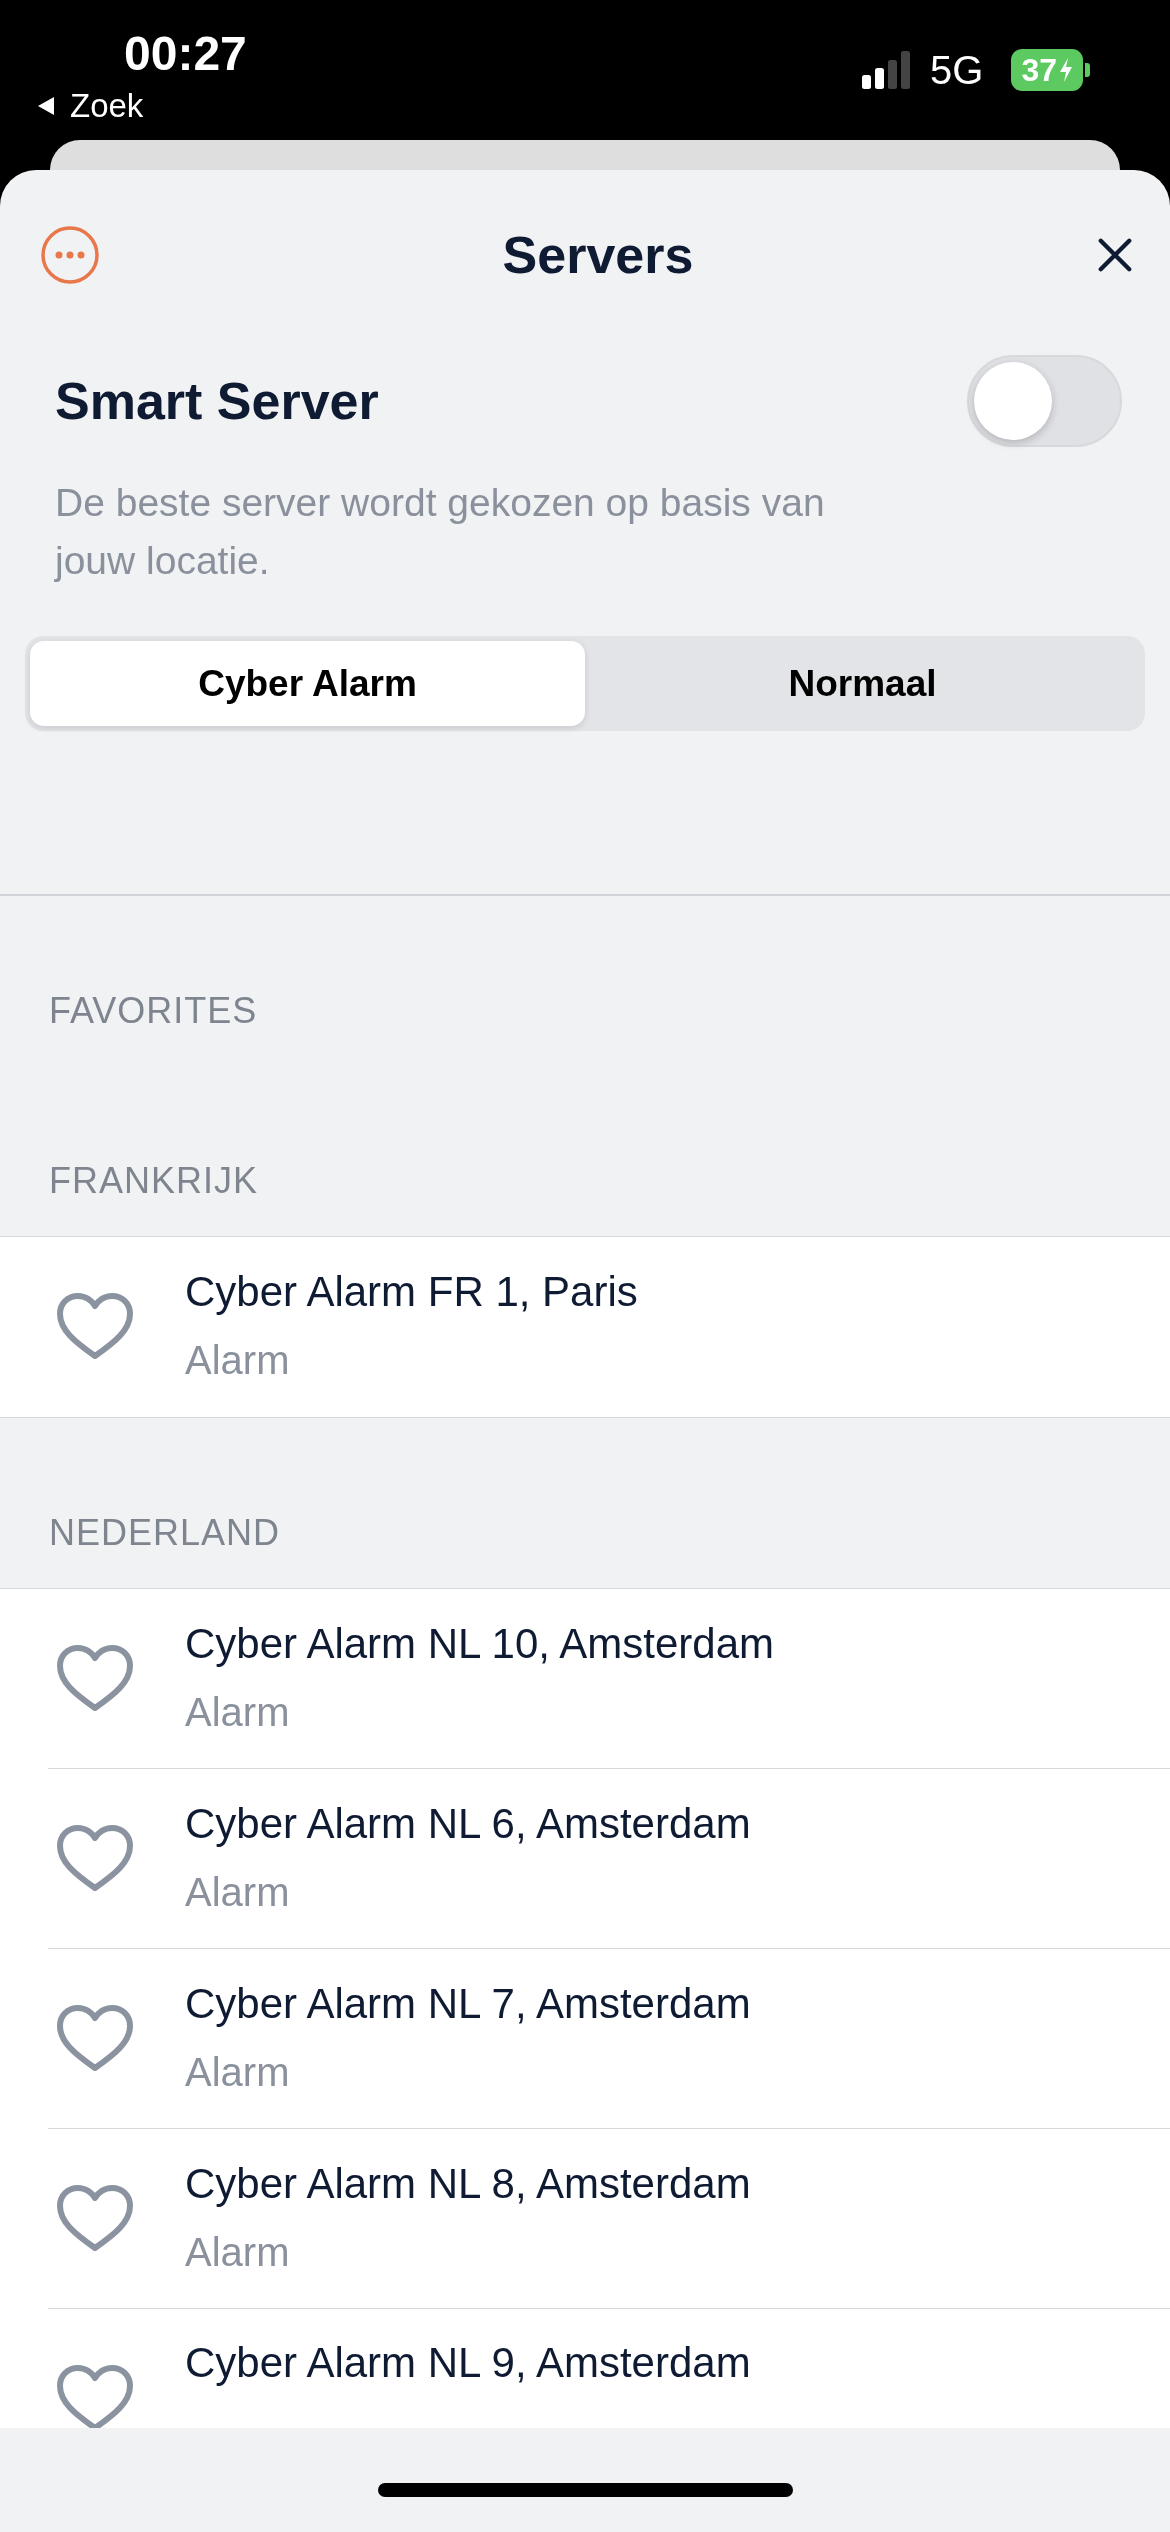 This screenshot has height=2532, width=1170. Describe the element at coordinates (217, 401) in the screenshot. I see `smart-server-title: Smart Server` at that location.